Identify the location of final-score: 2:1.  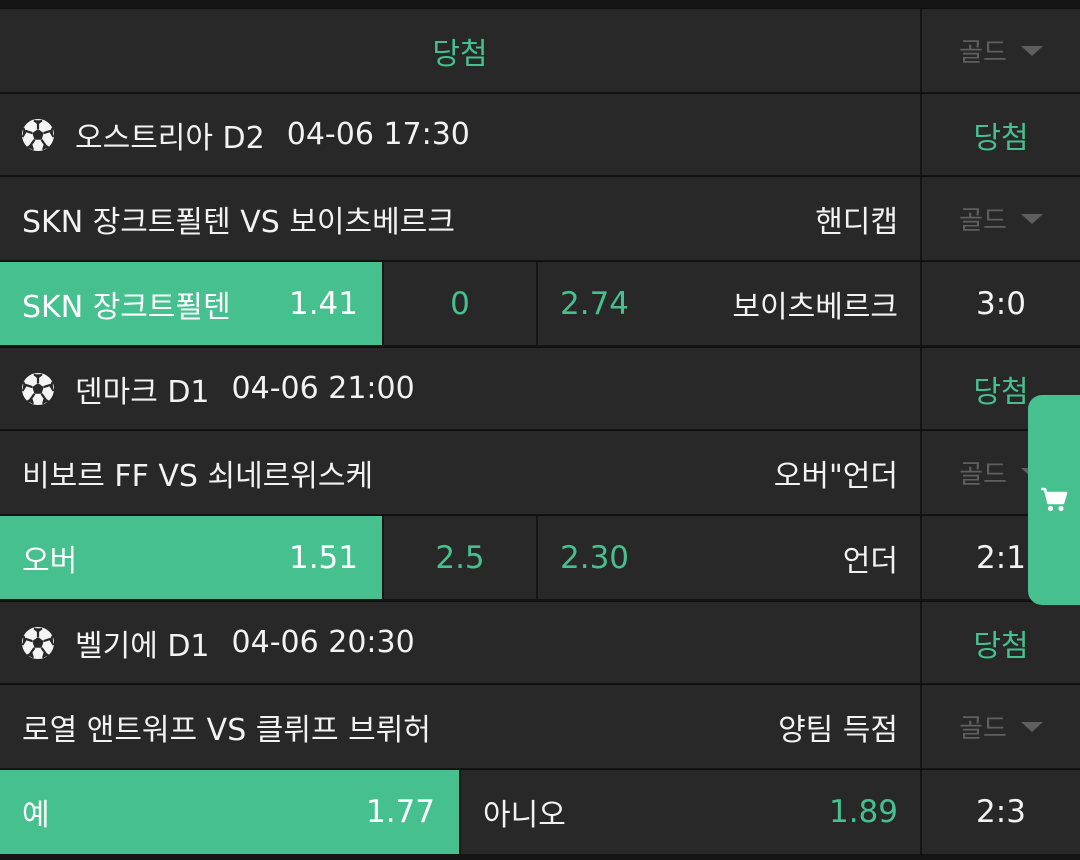
(1001, 557).